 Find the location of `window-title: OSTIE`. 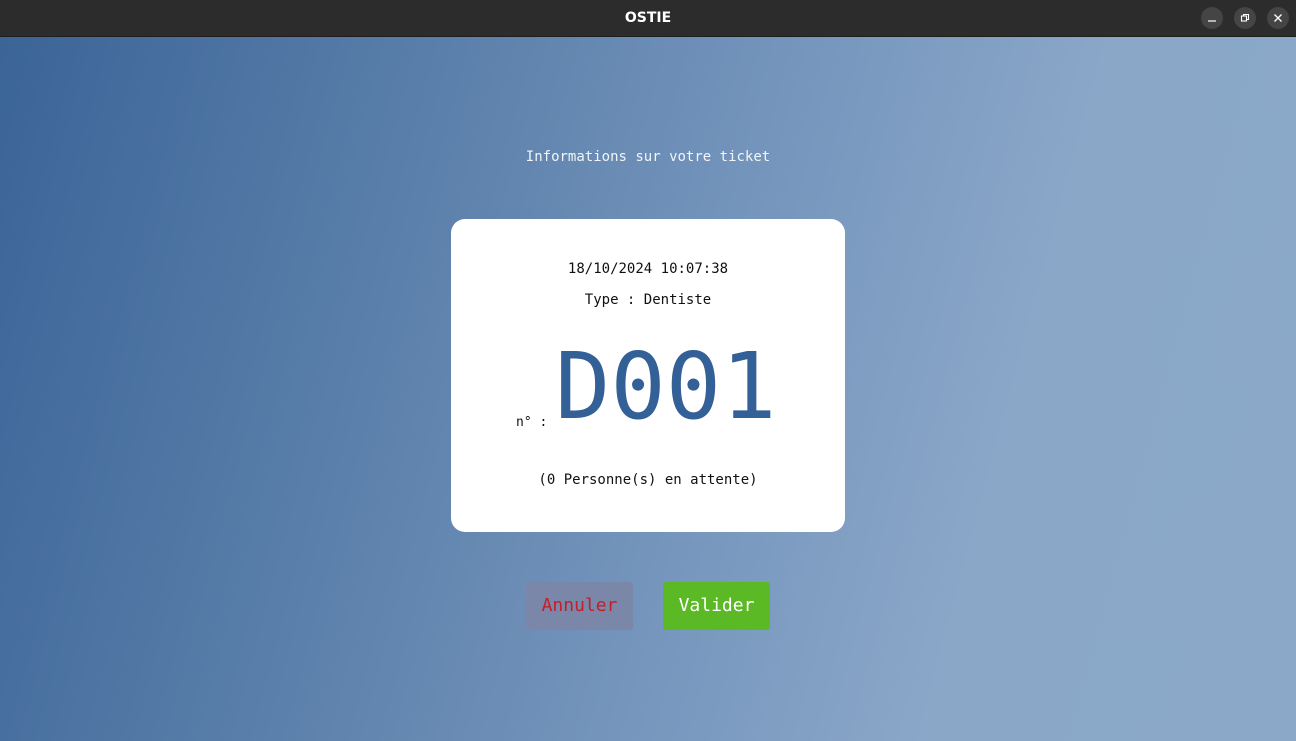

window-title: OSTIE is located at coordinates (648, 18).